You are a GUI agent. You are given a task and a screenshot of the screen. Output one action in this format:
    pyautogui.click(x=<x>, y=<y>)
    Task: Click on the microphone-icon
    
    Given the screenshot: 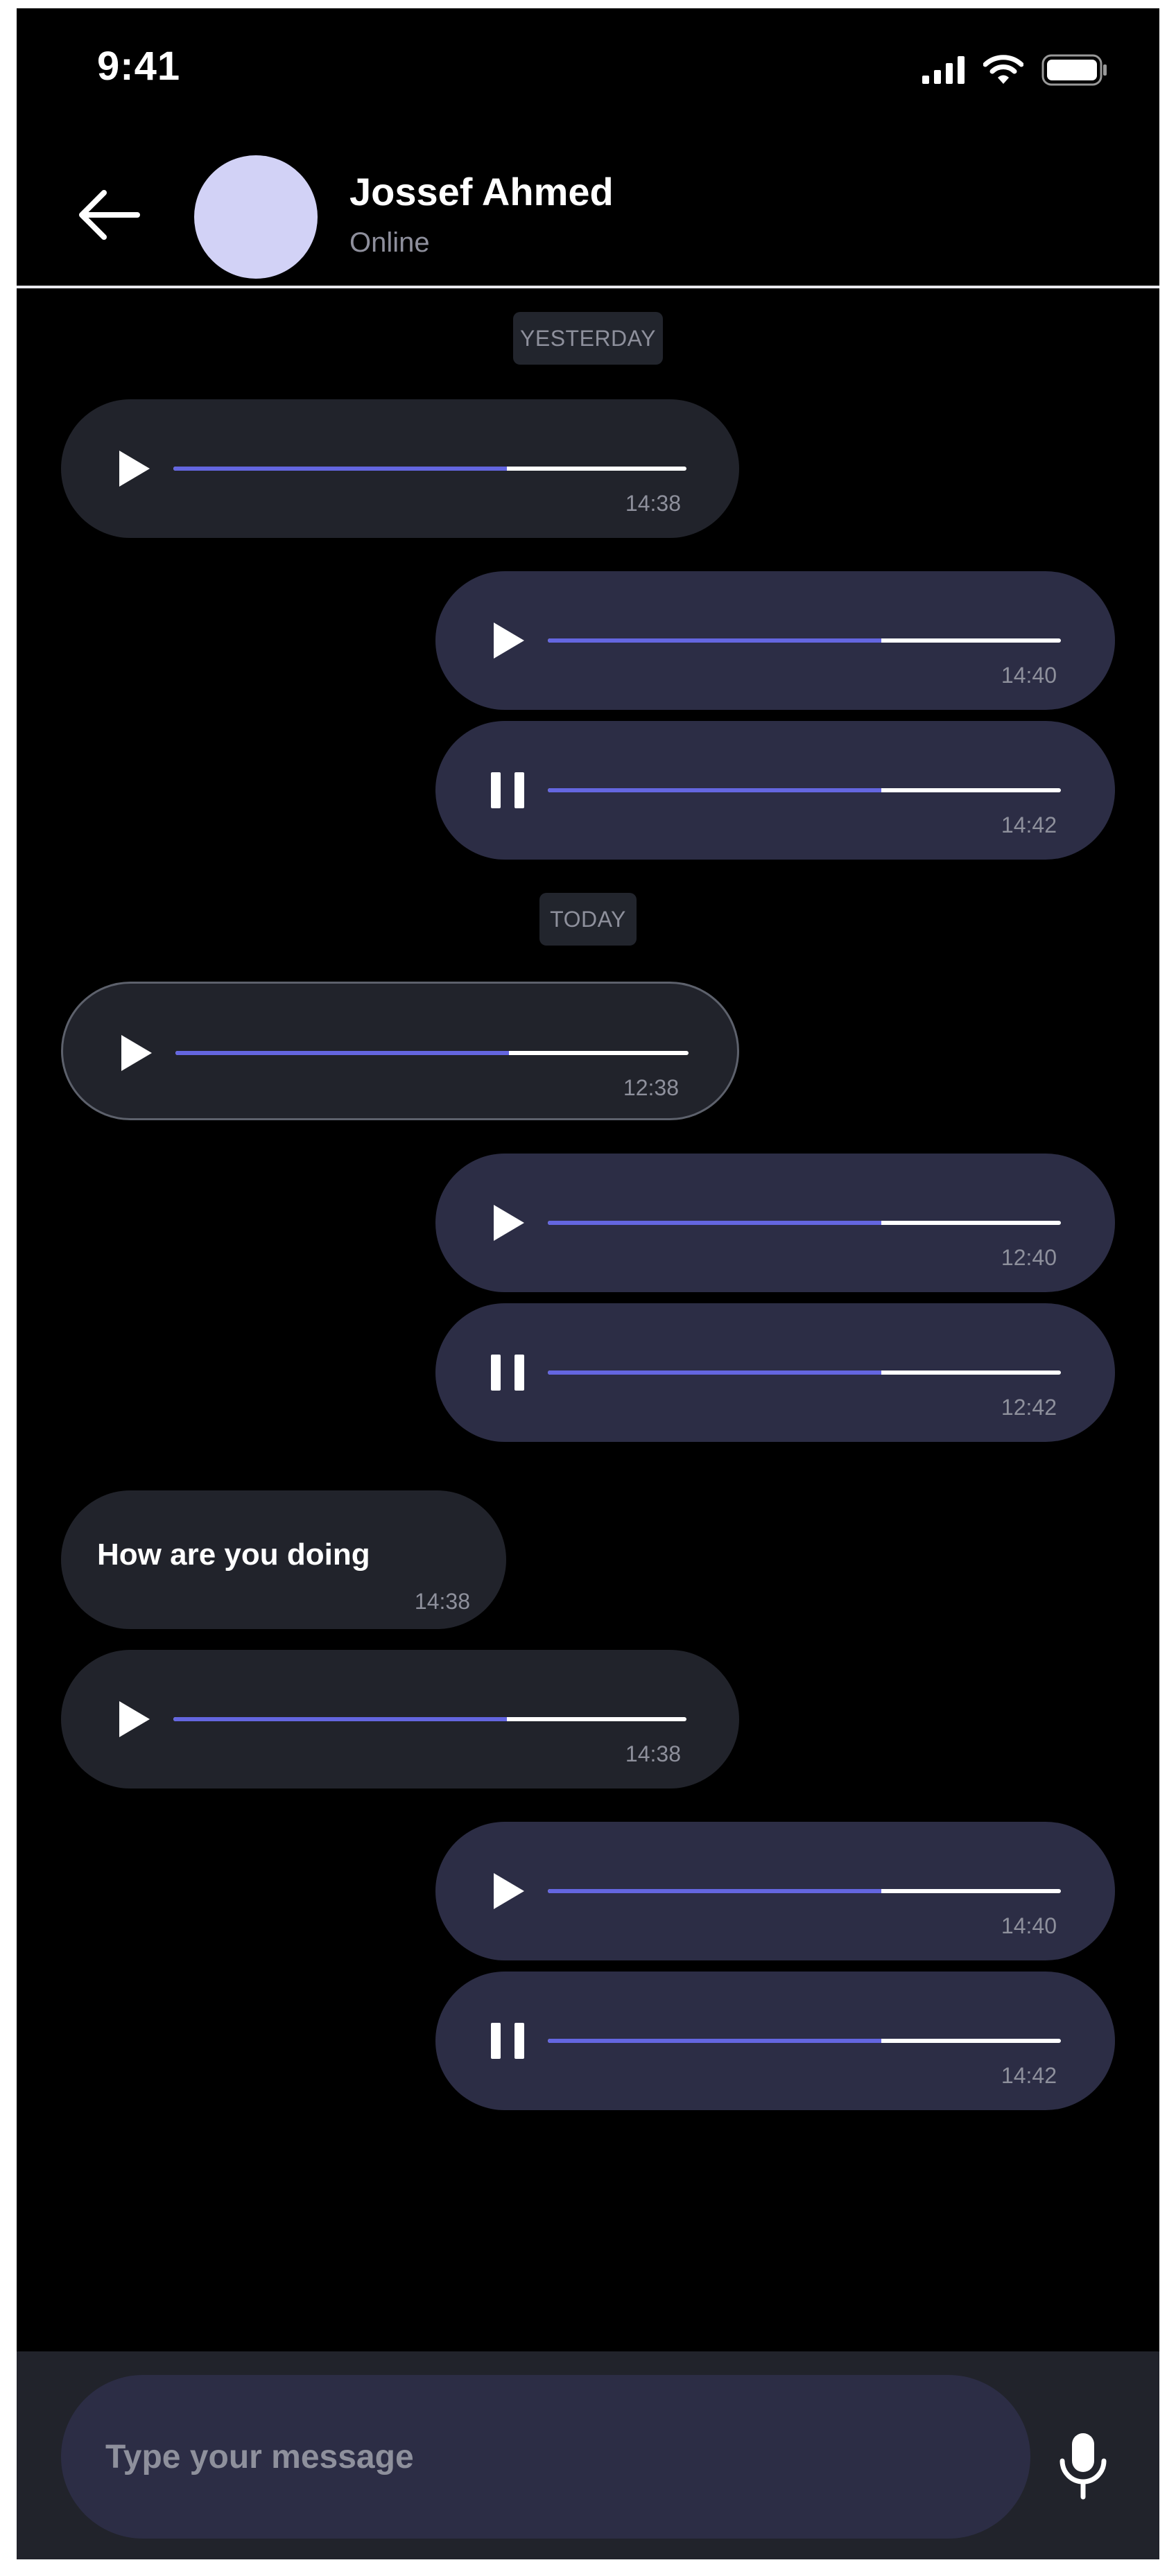 What is the action you would take?
    pyautogui.click(x=1083, y=2465)
    